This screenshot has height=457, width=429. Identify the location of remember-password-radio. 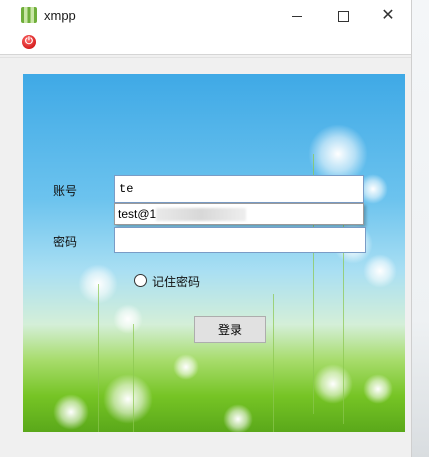
(140, 280).